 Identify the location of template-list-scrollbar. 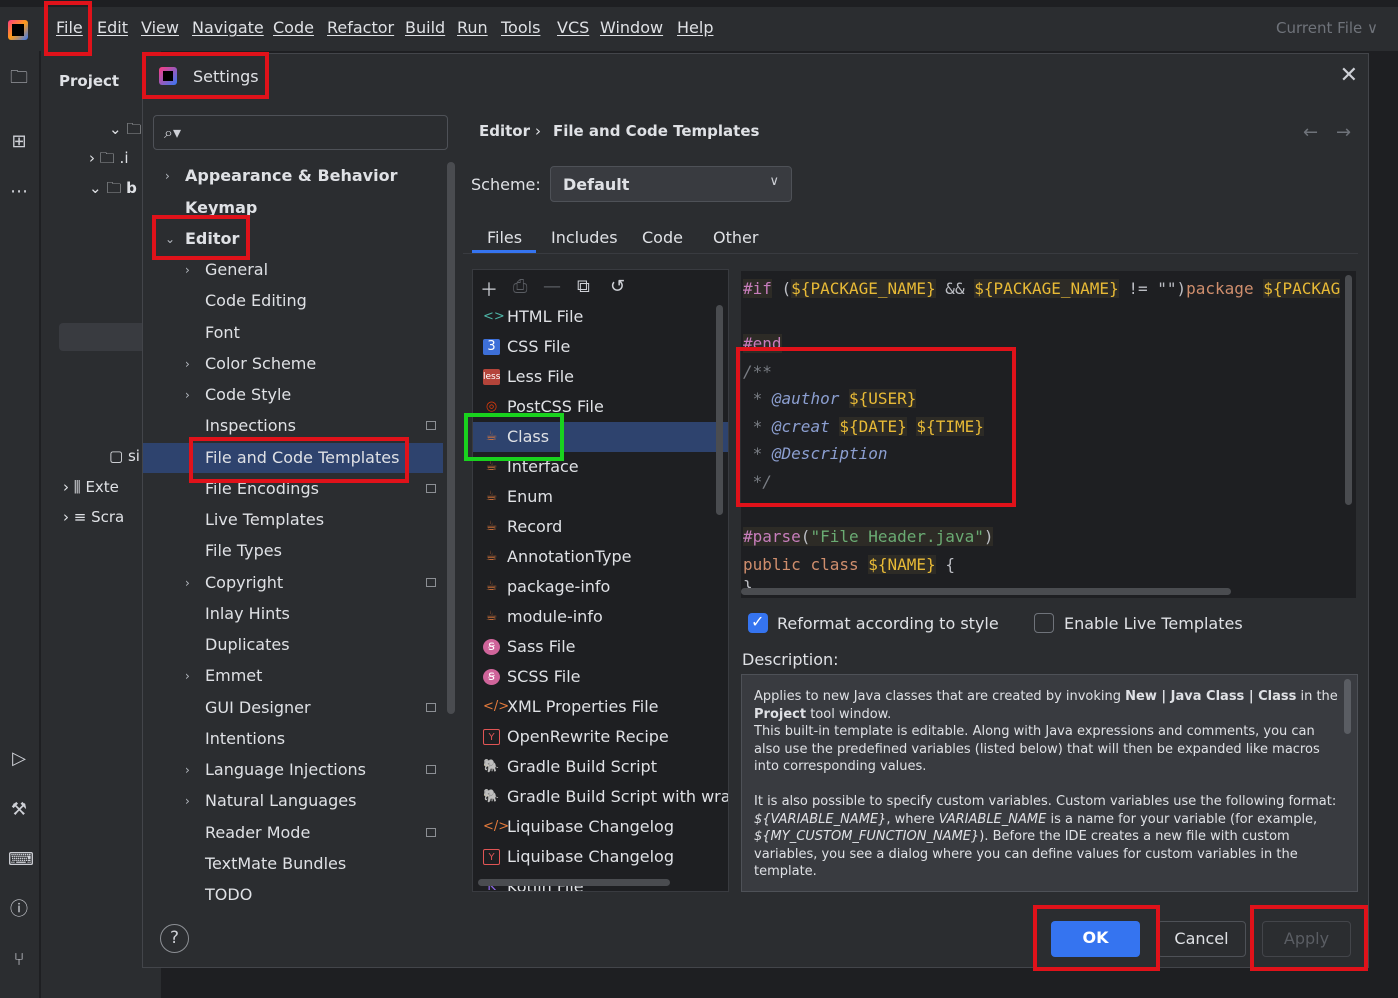
(719, 410).